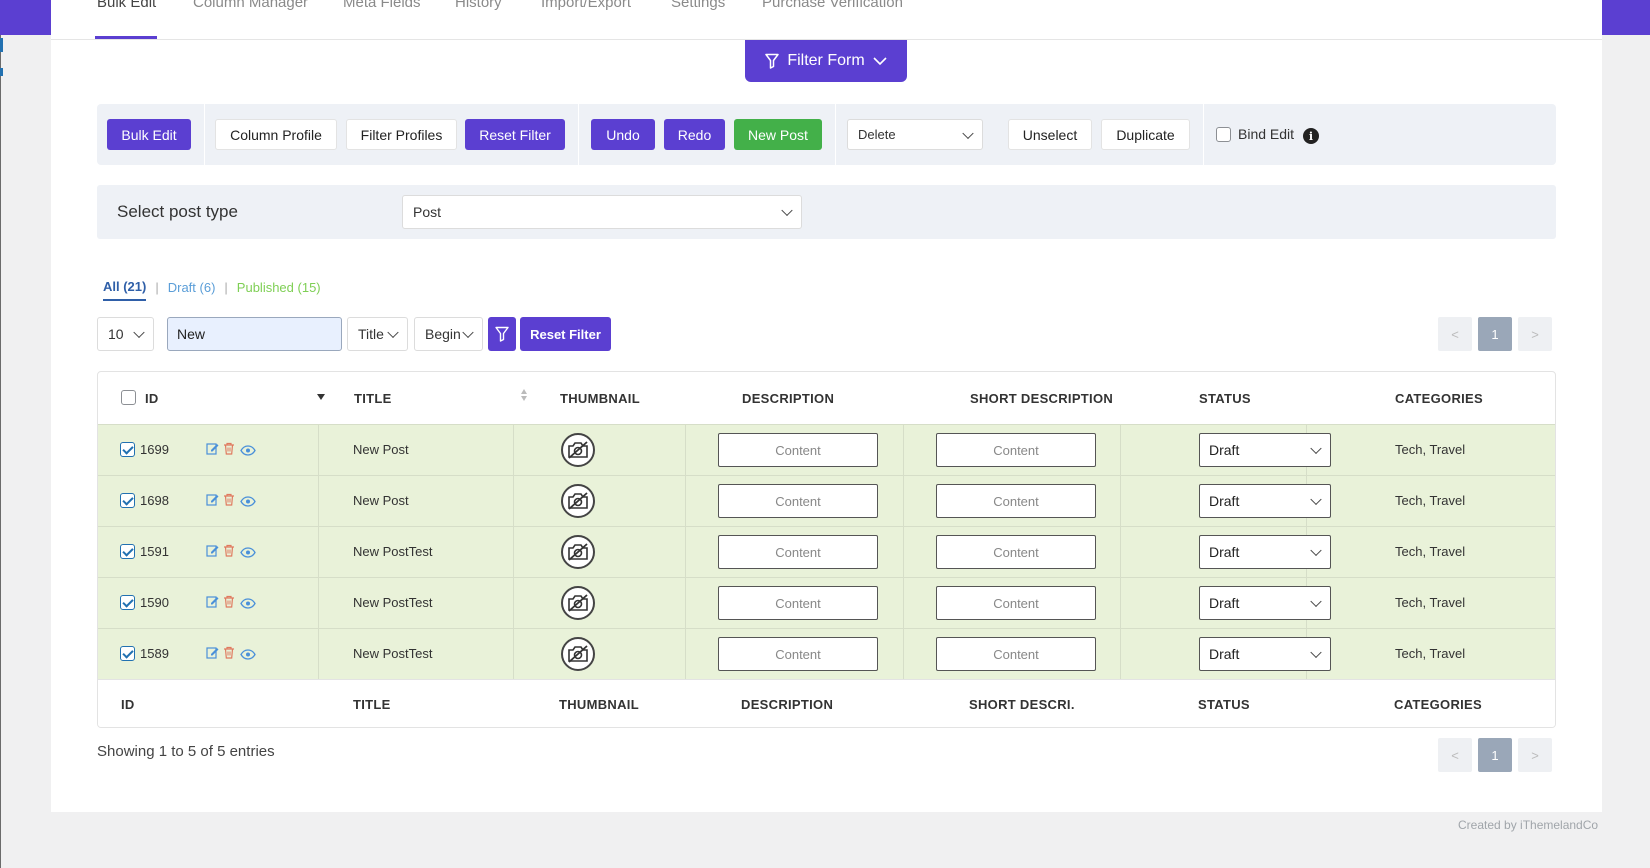  Describe the element at coordinates (126, 5) in the screenshot. I see `tab-bulk-edit: Bulk Edit` at that location.